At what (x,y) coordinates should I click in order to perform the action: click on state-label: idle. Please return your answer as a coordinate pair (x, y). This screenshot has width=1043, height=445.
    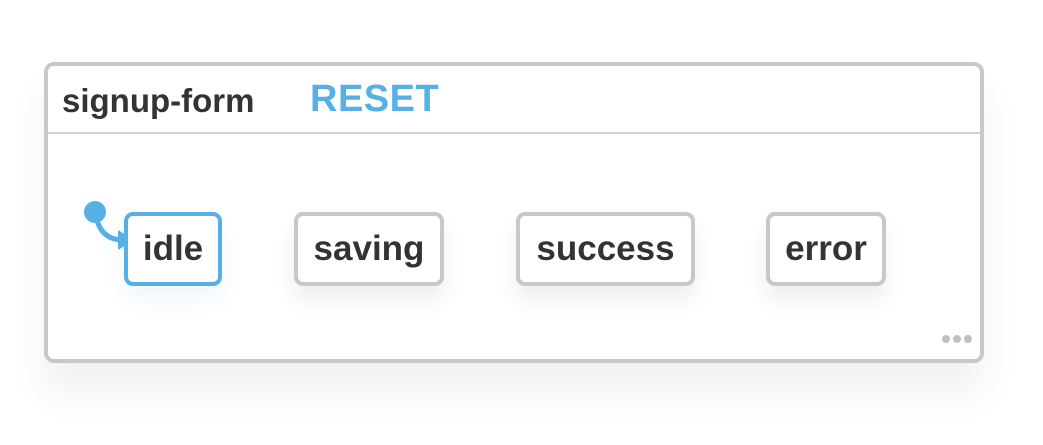
    Looking at the image, I should click on (173, 248).